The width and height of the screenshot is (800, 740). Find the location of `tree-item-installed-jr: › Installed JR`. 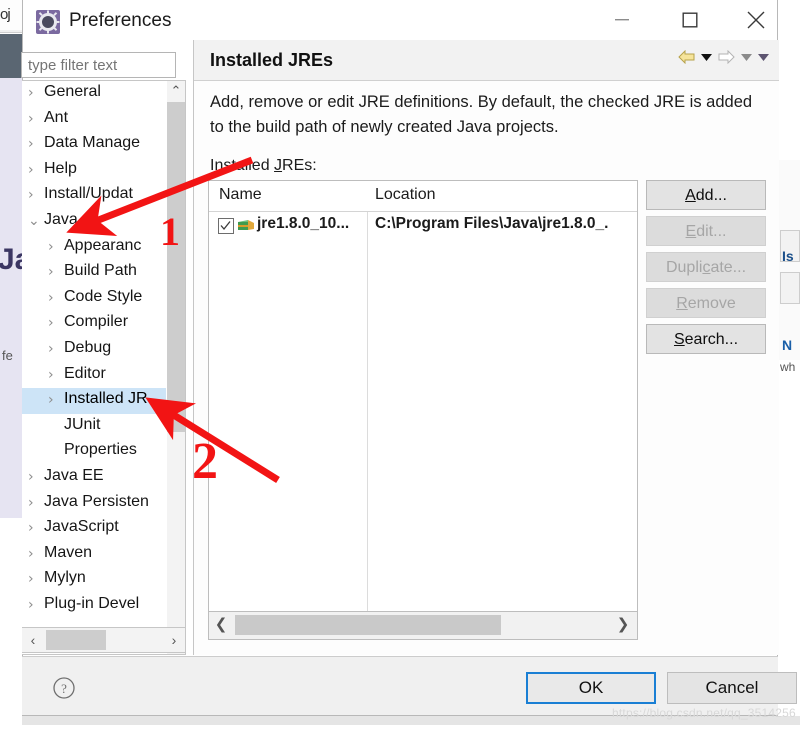

tree-item-installed-jr: › Installed JR is located at coordinates (94, 401).